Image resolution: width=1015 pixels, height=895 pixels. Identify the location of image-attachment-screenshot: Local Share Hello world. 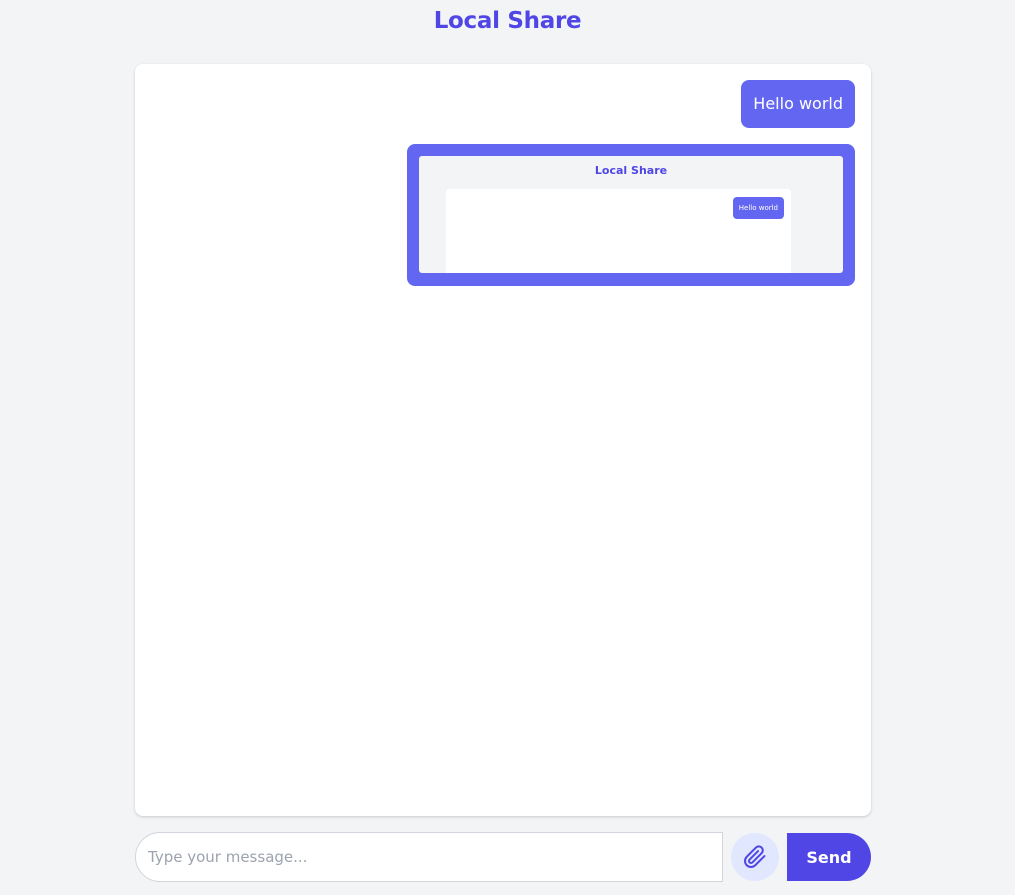
(631, 214).